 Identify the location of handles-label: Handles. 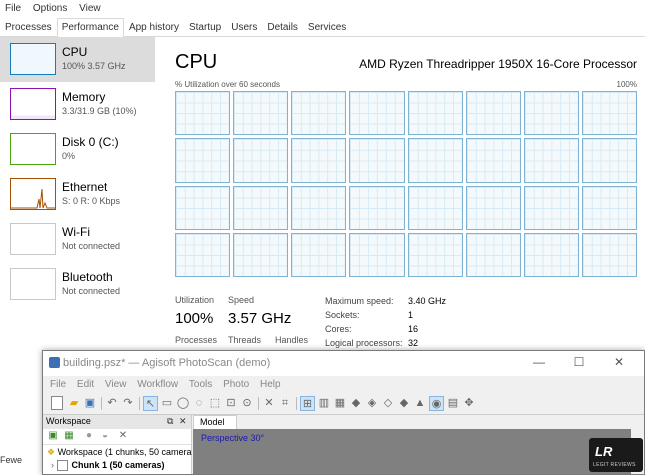
(292, 340).